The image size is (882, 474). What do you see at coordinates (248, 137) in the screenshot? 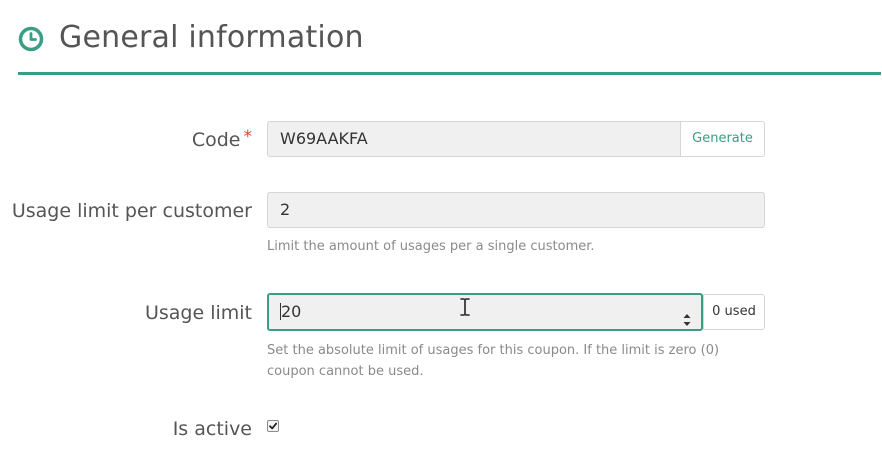
I see `required-marker: *` at bounding box center [248, 137].